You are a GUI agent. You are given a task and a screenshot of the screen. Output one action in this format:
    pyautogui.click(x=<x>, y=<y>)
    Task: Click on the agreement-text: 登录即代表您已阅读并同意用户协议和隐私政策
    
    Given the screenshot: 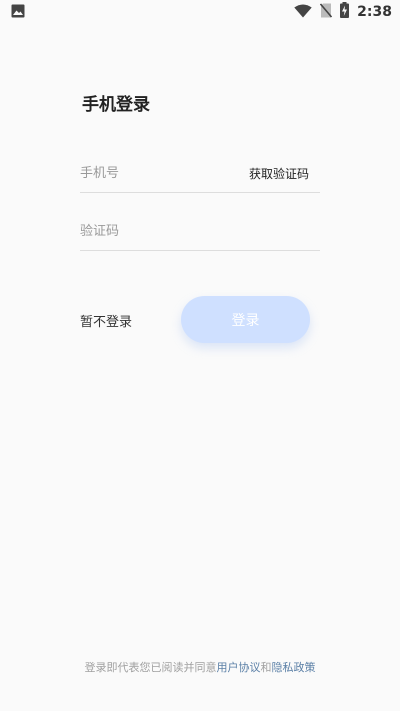 What is the action you would take?
    pyautogui.click(x=200, y=667)
    